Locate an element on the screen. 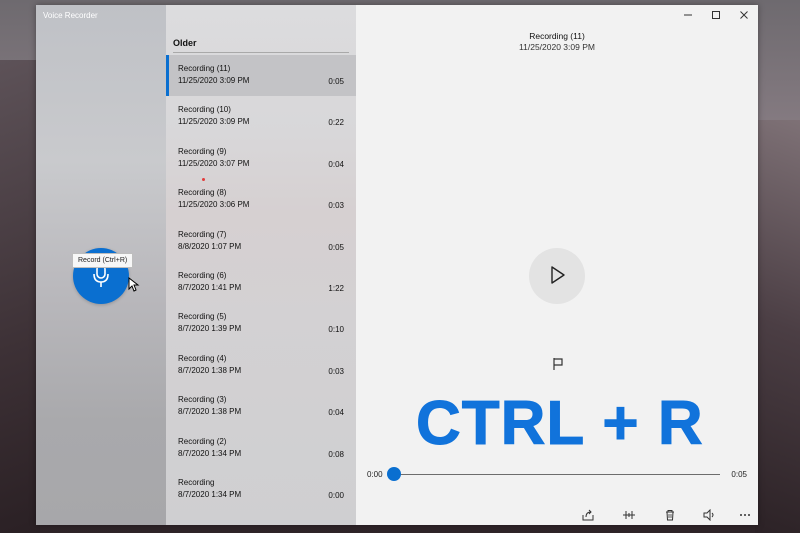  recording-item: Recording (2) 8/7/2020 1:34 PM 0:08 is located at coordinates (261, 448).